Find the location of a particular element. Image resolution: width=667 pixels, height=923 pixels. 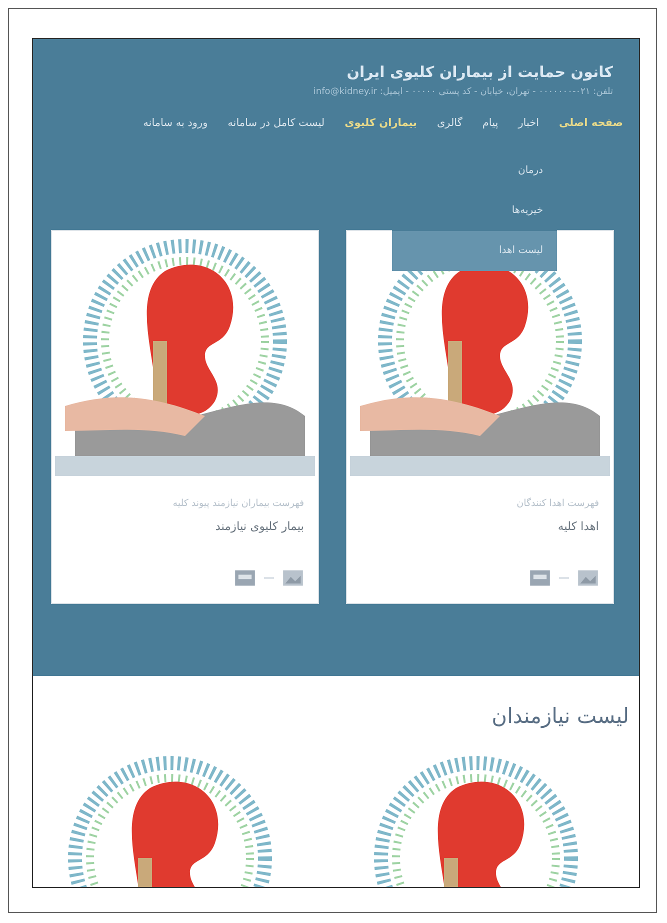

dropdown-item: درمان is located at coordinates (474, 171).